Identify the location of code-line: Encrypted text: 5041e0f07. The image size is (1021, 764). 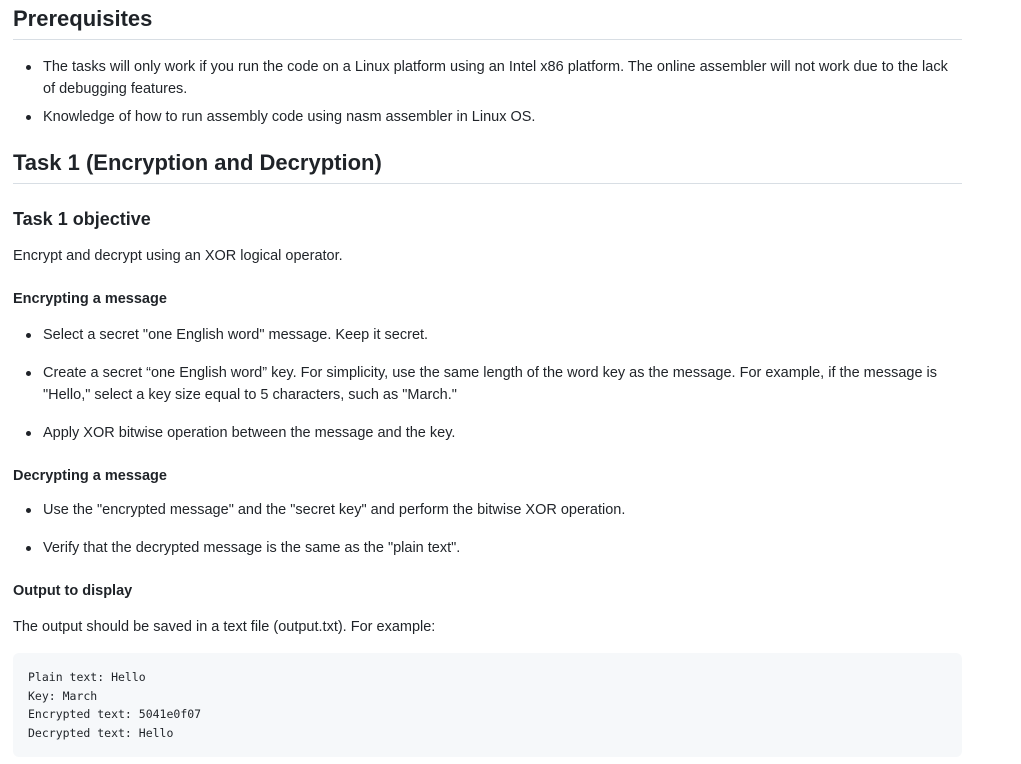
(115, 714).